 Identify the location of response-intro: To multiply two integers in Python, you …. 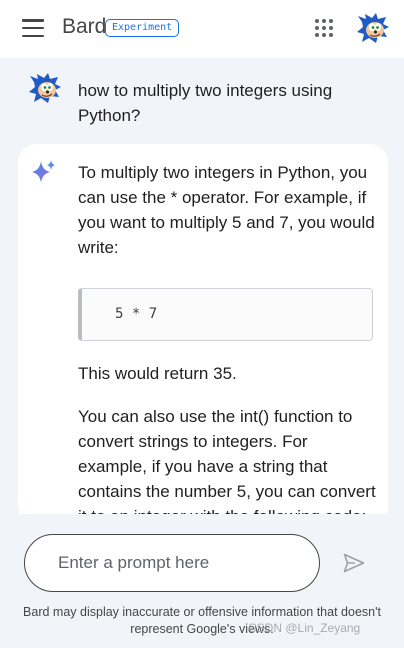
(226, 210).